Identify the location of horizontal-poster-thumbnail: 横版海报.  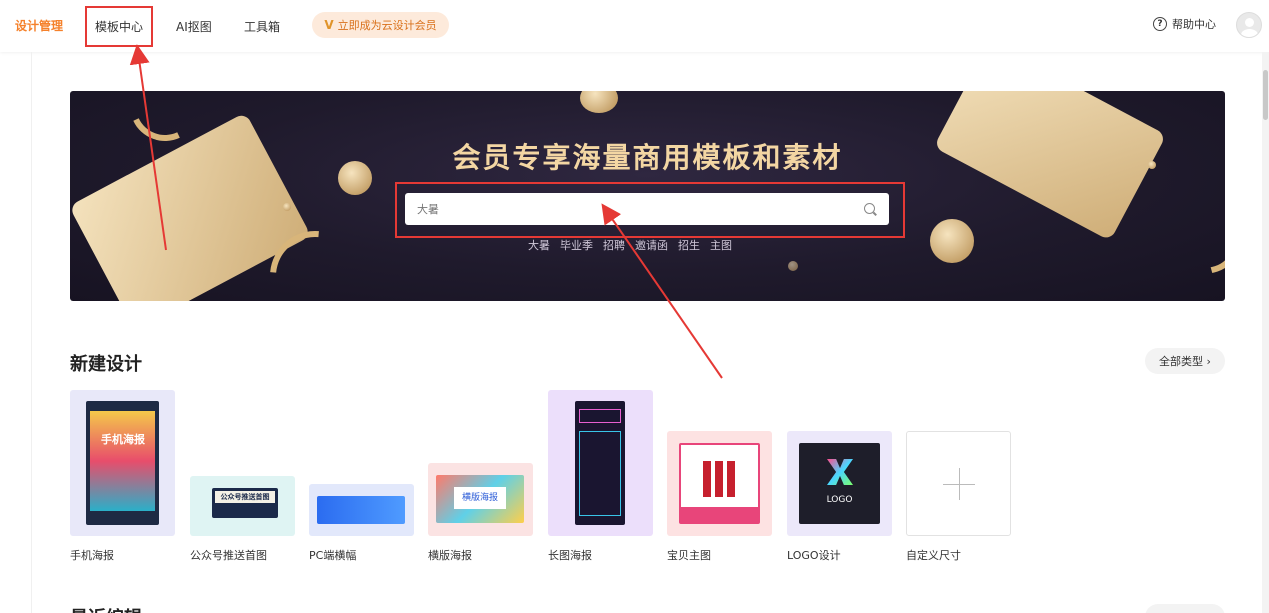
(480, 499).